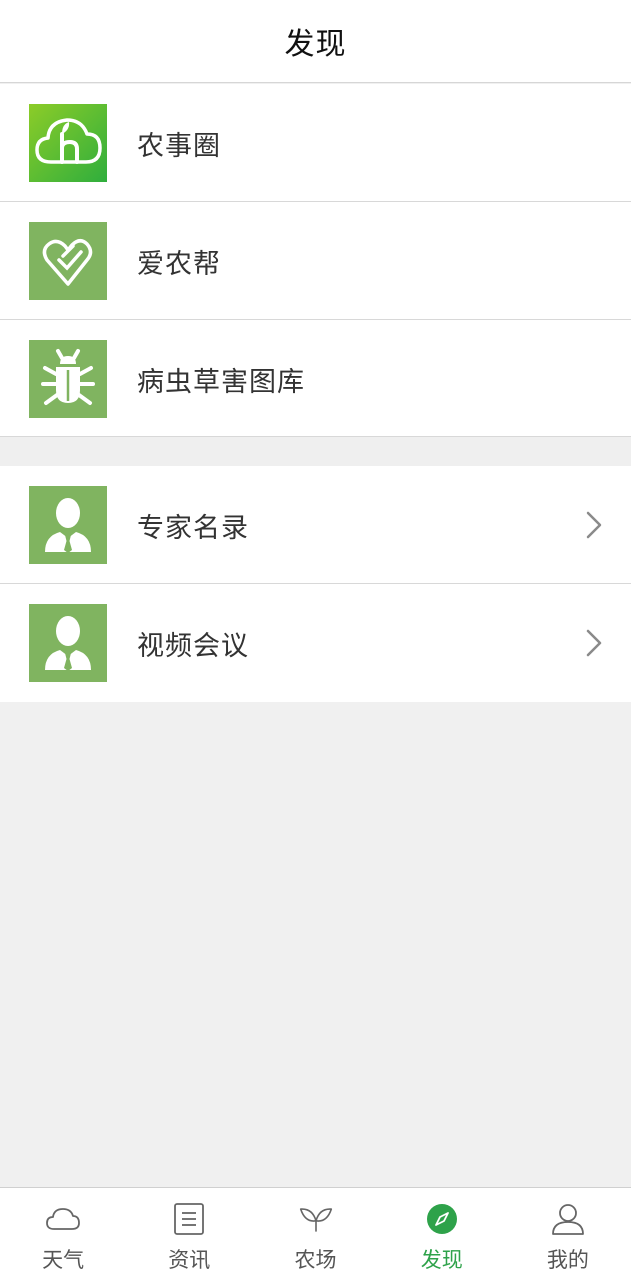 The height and width of the screenshot is (1280, 631). I want to click on compass-icon, so click(442, 1219).